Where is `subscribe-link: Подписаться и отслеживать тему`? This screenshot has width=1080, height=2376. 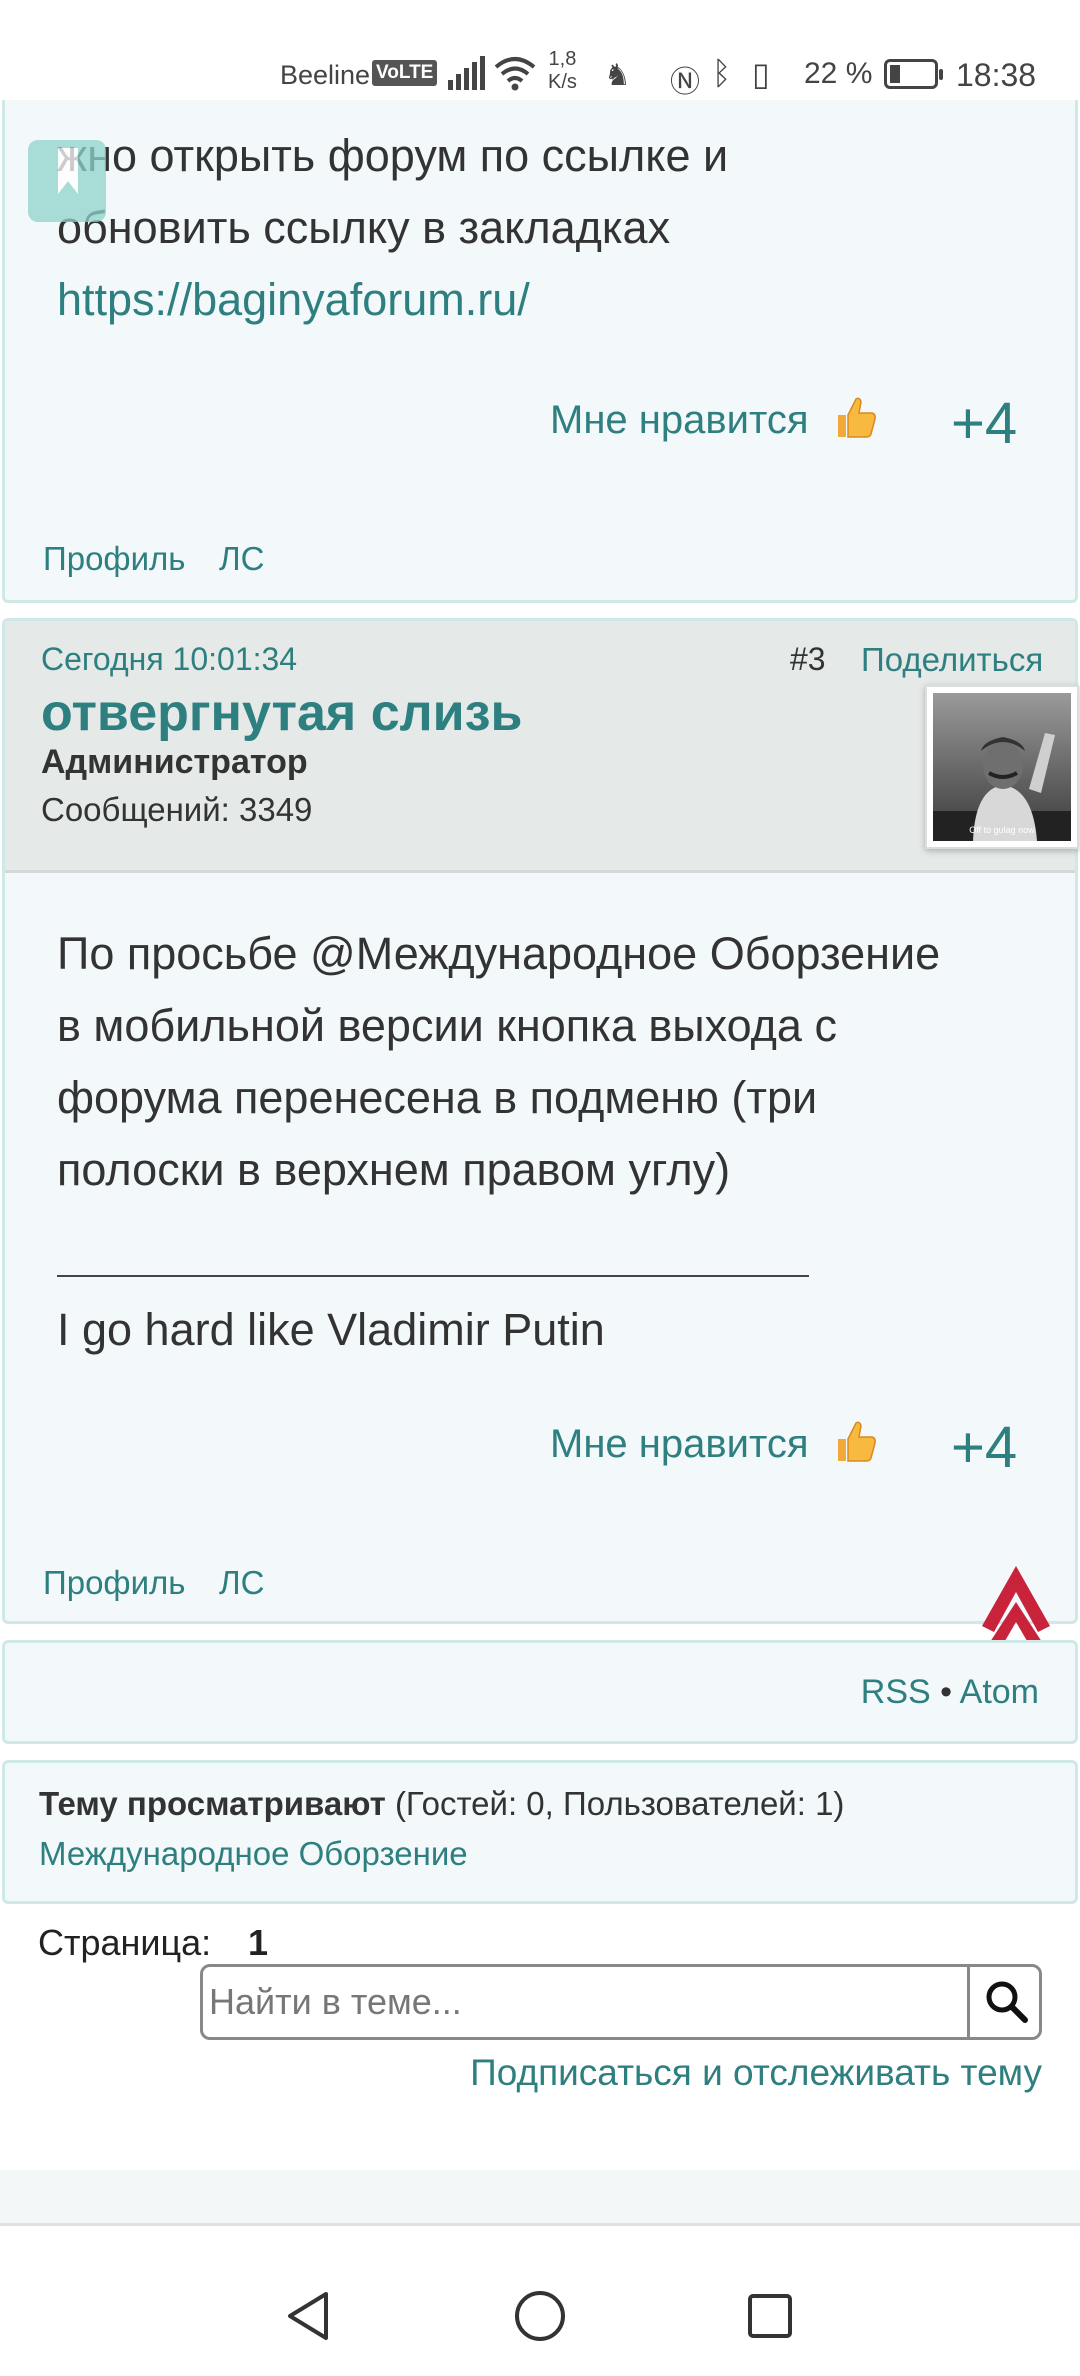 subscribe-link: Подписаться и отслеживать тему is located at coordinates (756, 2073).